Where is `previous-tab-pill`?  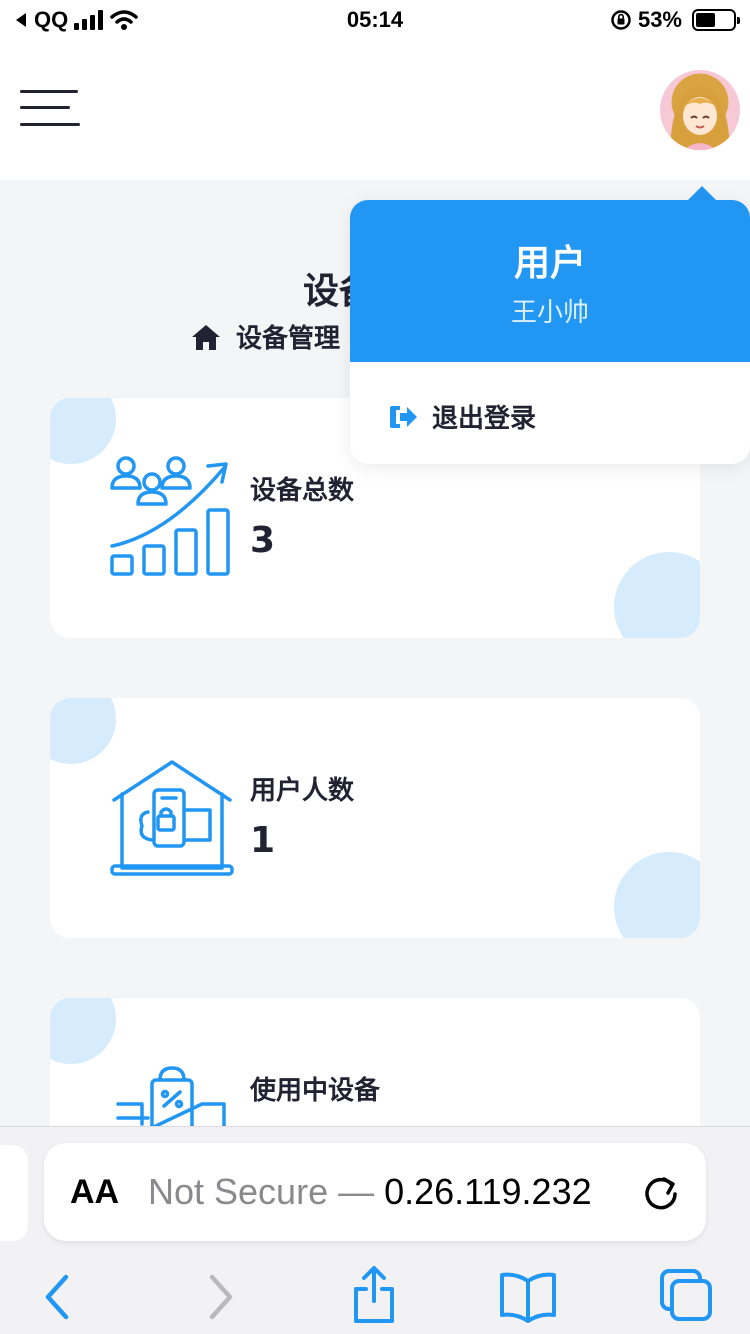 previous-tab-pill is located at coordinates (14, 1193).